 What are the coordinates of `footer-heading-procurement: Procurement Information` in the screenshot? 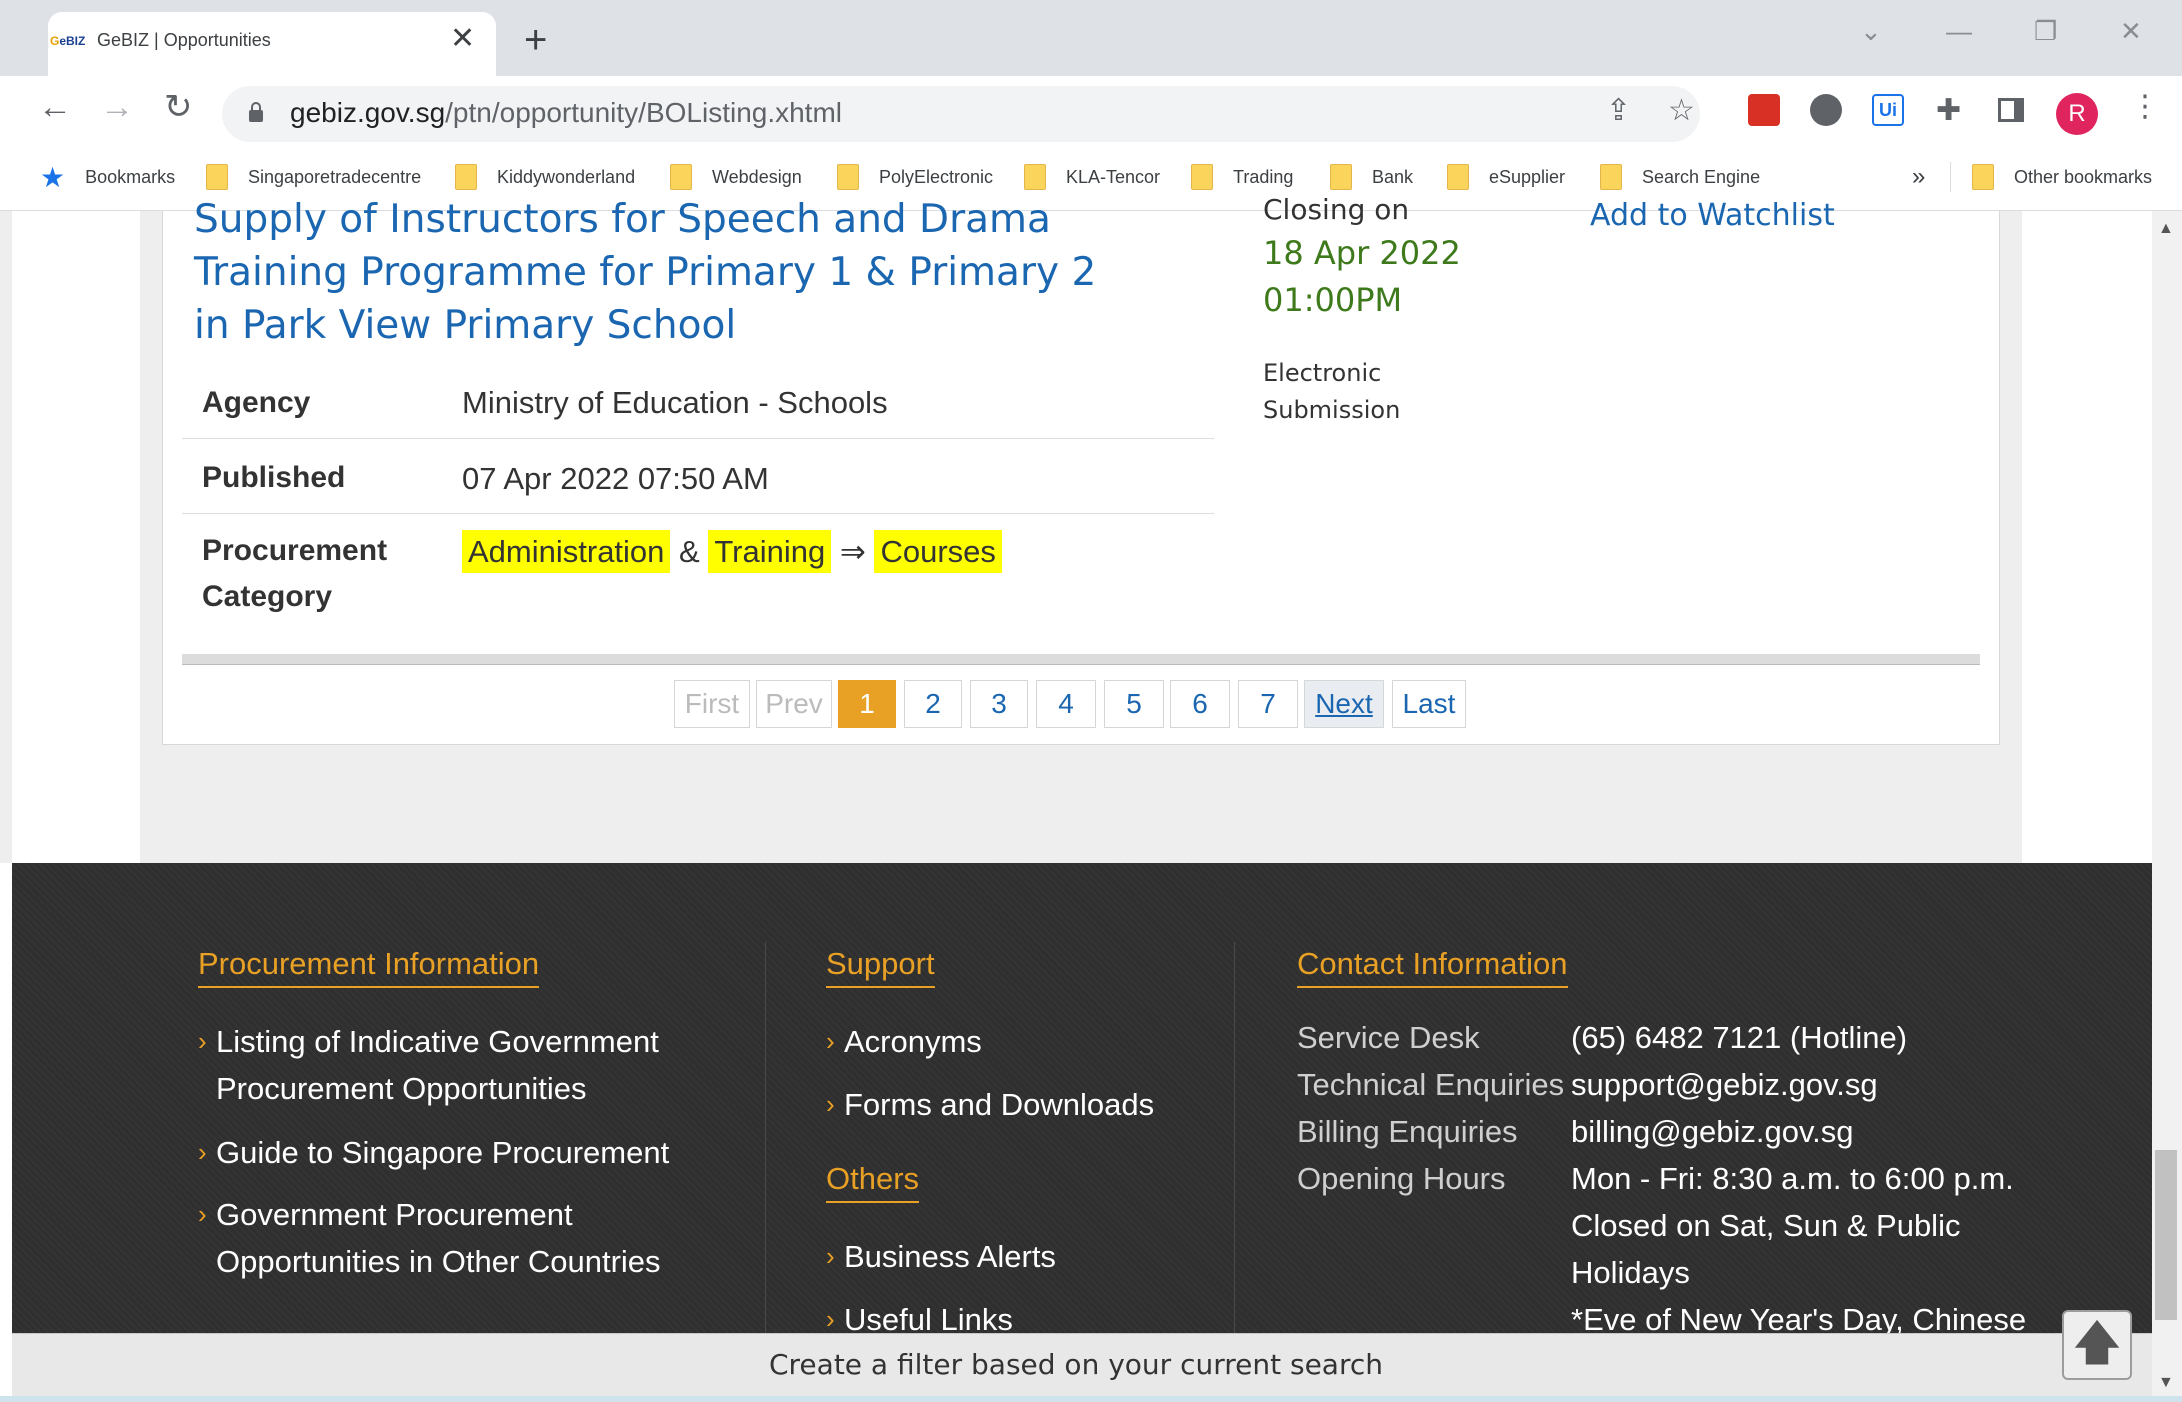 It's located at (369, 967).